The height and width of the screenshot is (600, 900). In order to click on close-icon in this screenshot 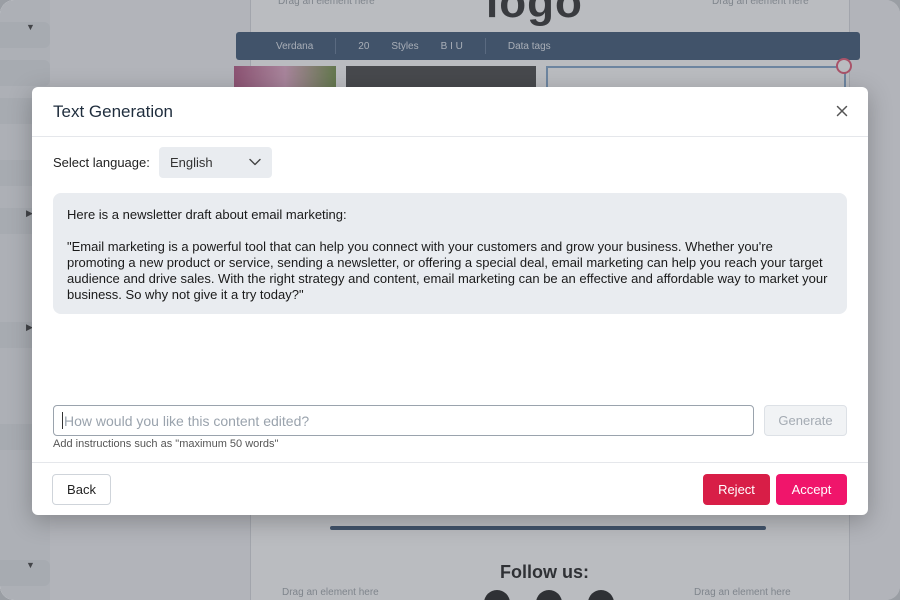, I will do `click(842, 111)`.